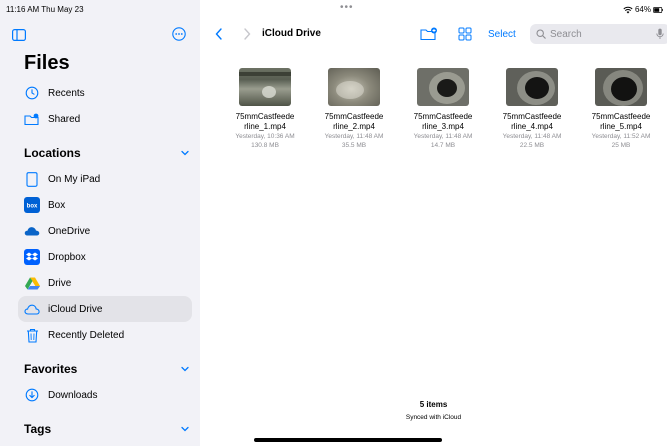  I want to click on tags-header: Tags, so click(107, 429).